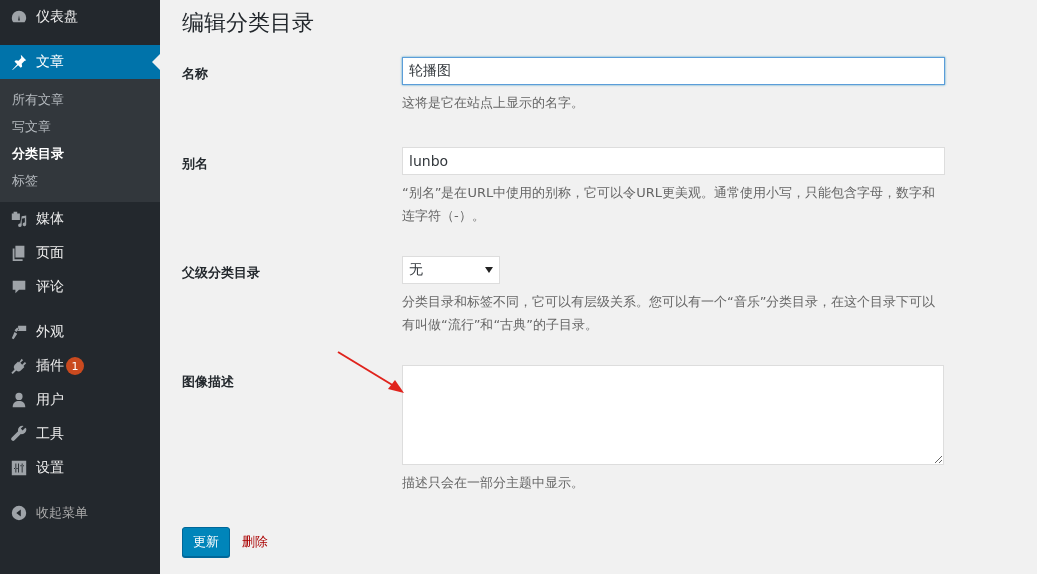 This screenshot has height=574, width=1037. Describe the element at coordinates (50, 332) in the screenshot. I see `menu-label: 外观` at that location.